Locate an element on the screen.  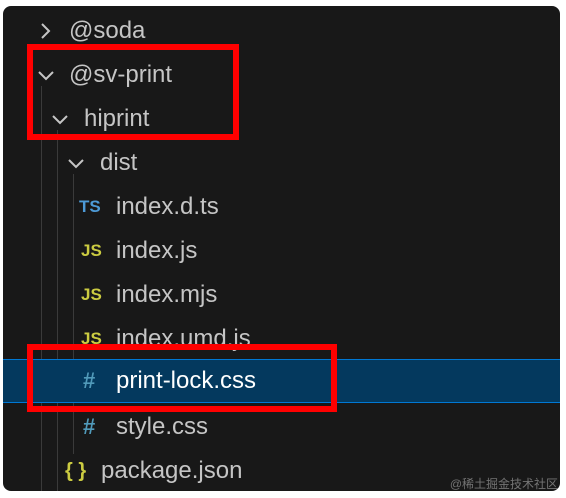
typescript-file-icon: TS is located at coordinates (90, 206).